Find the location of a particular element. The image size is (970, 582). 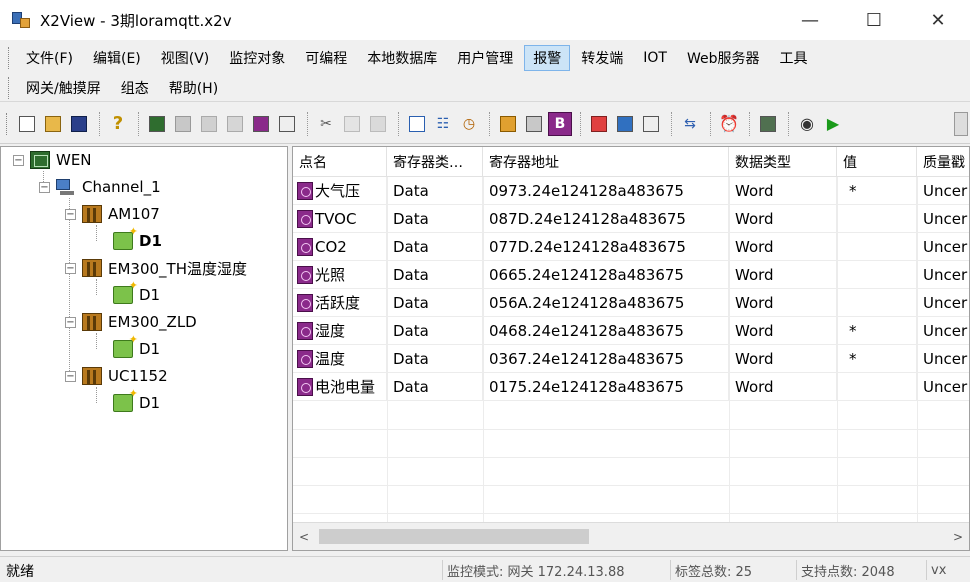

menu-iot: IOT is located at coordinates (655, 58).